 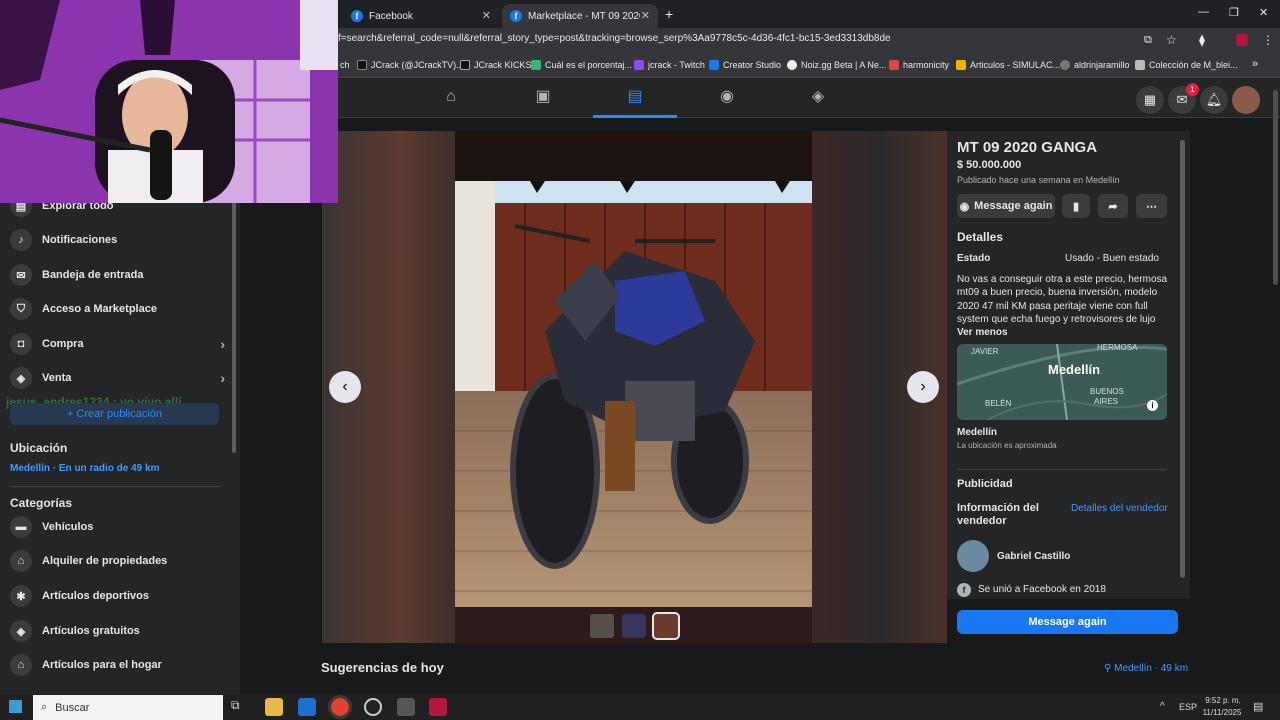 What do you see at coordinates (496, 65) in the screenshot?
I see `bookmark-item: JCrack KICKS` at bounding box center [496, 65].